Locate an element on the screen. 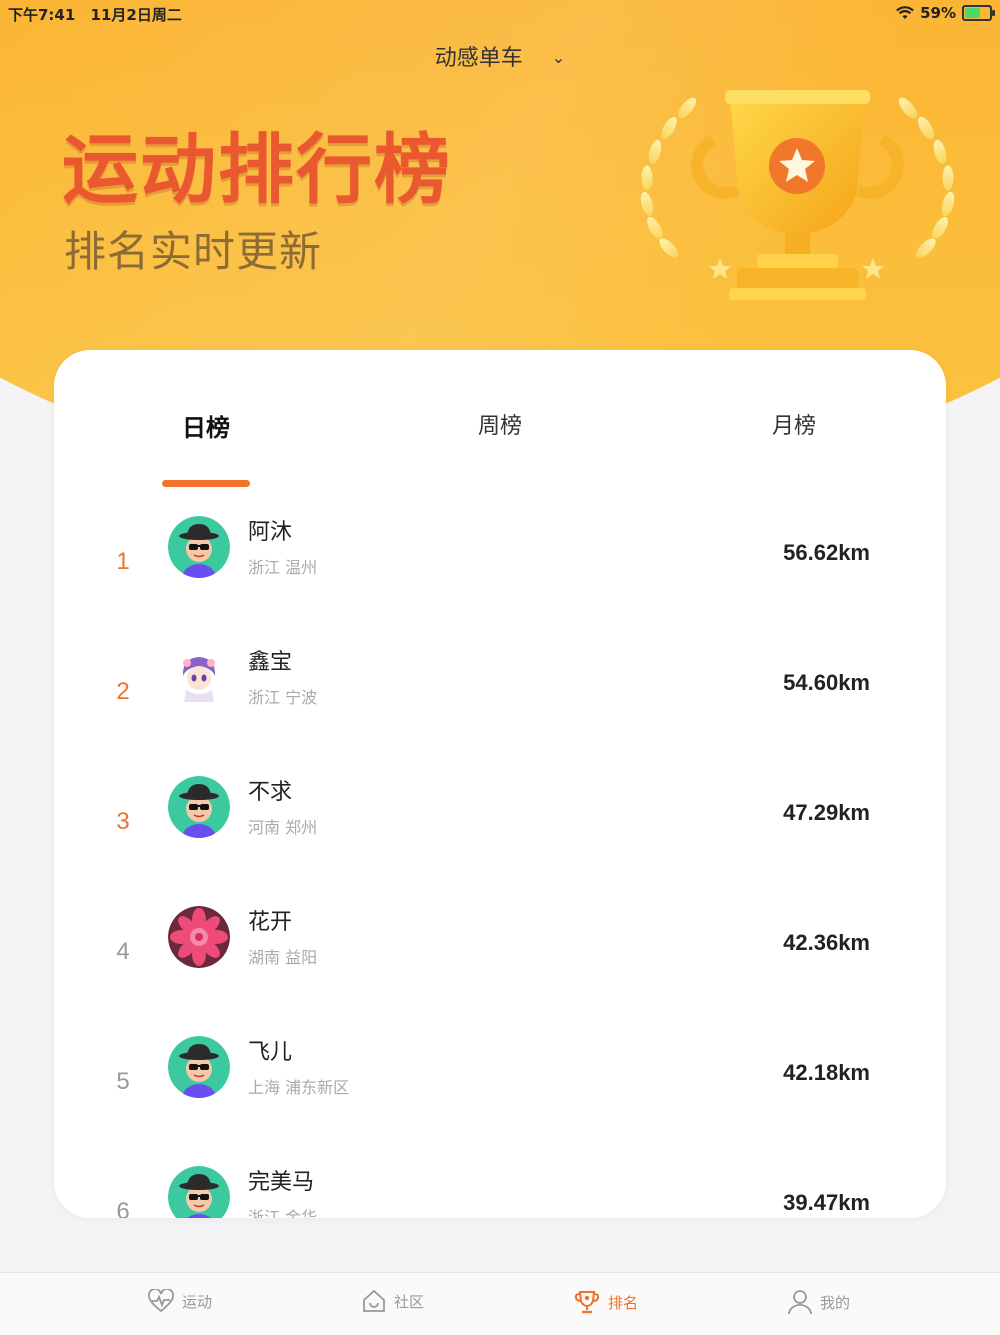  battery-level is located at coordinates (973, 13).